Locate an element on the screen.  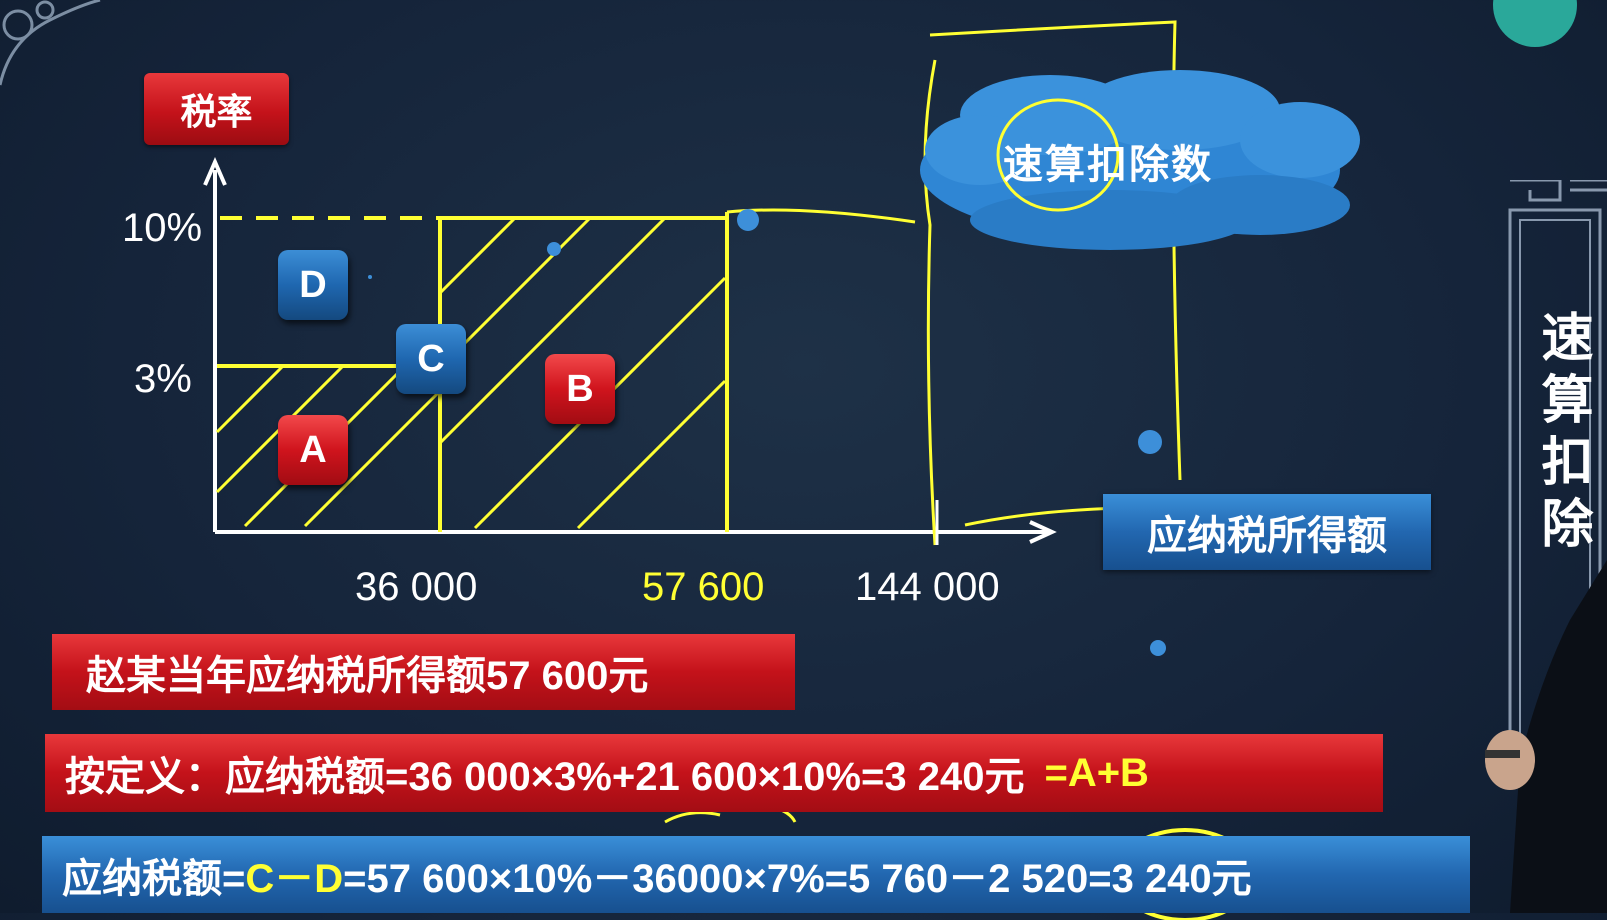
banner-income: 赵某当年应纳税所得额57 600元 is located at coordinates (423, 672).